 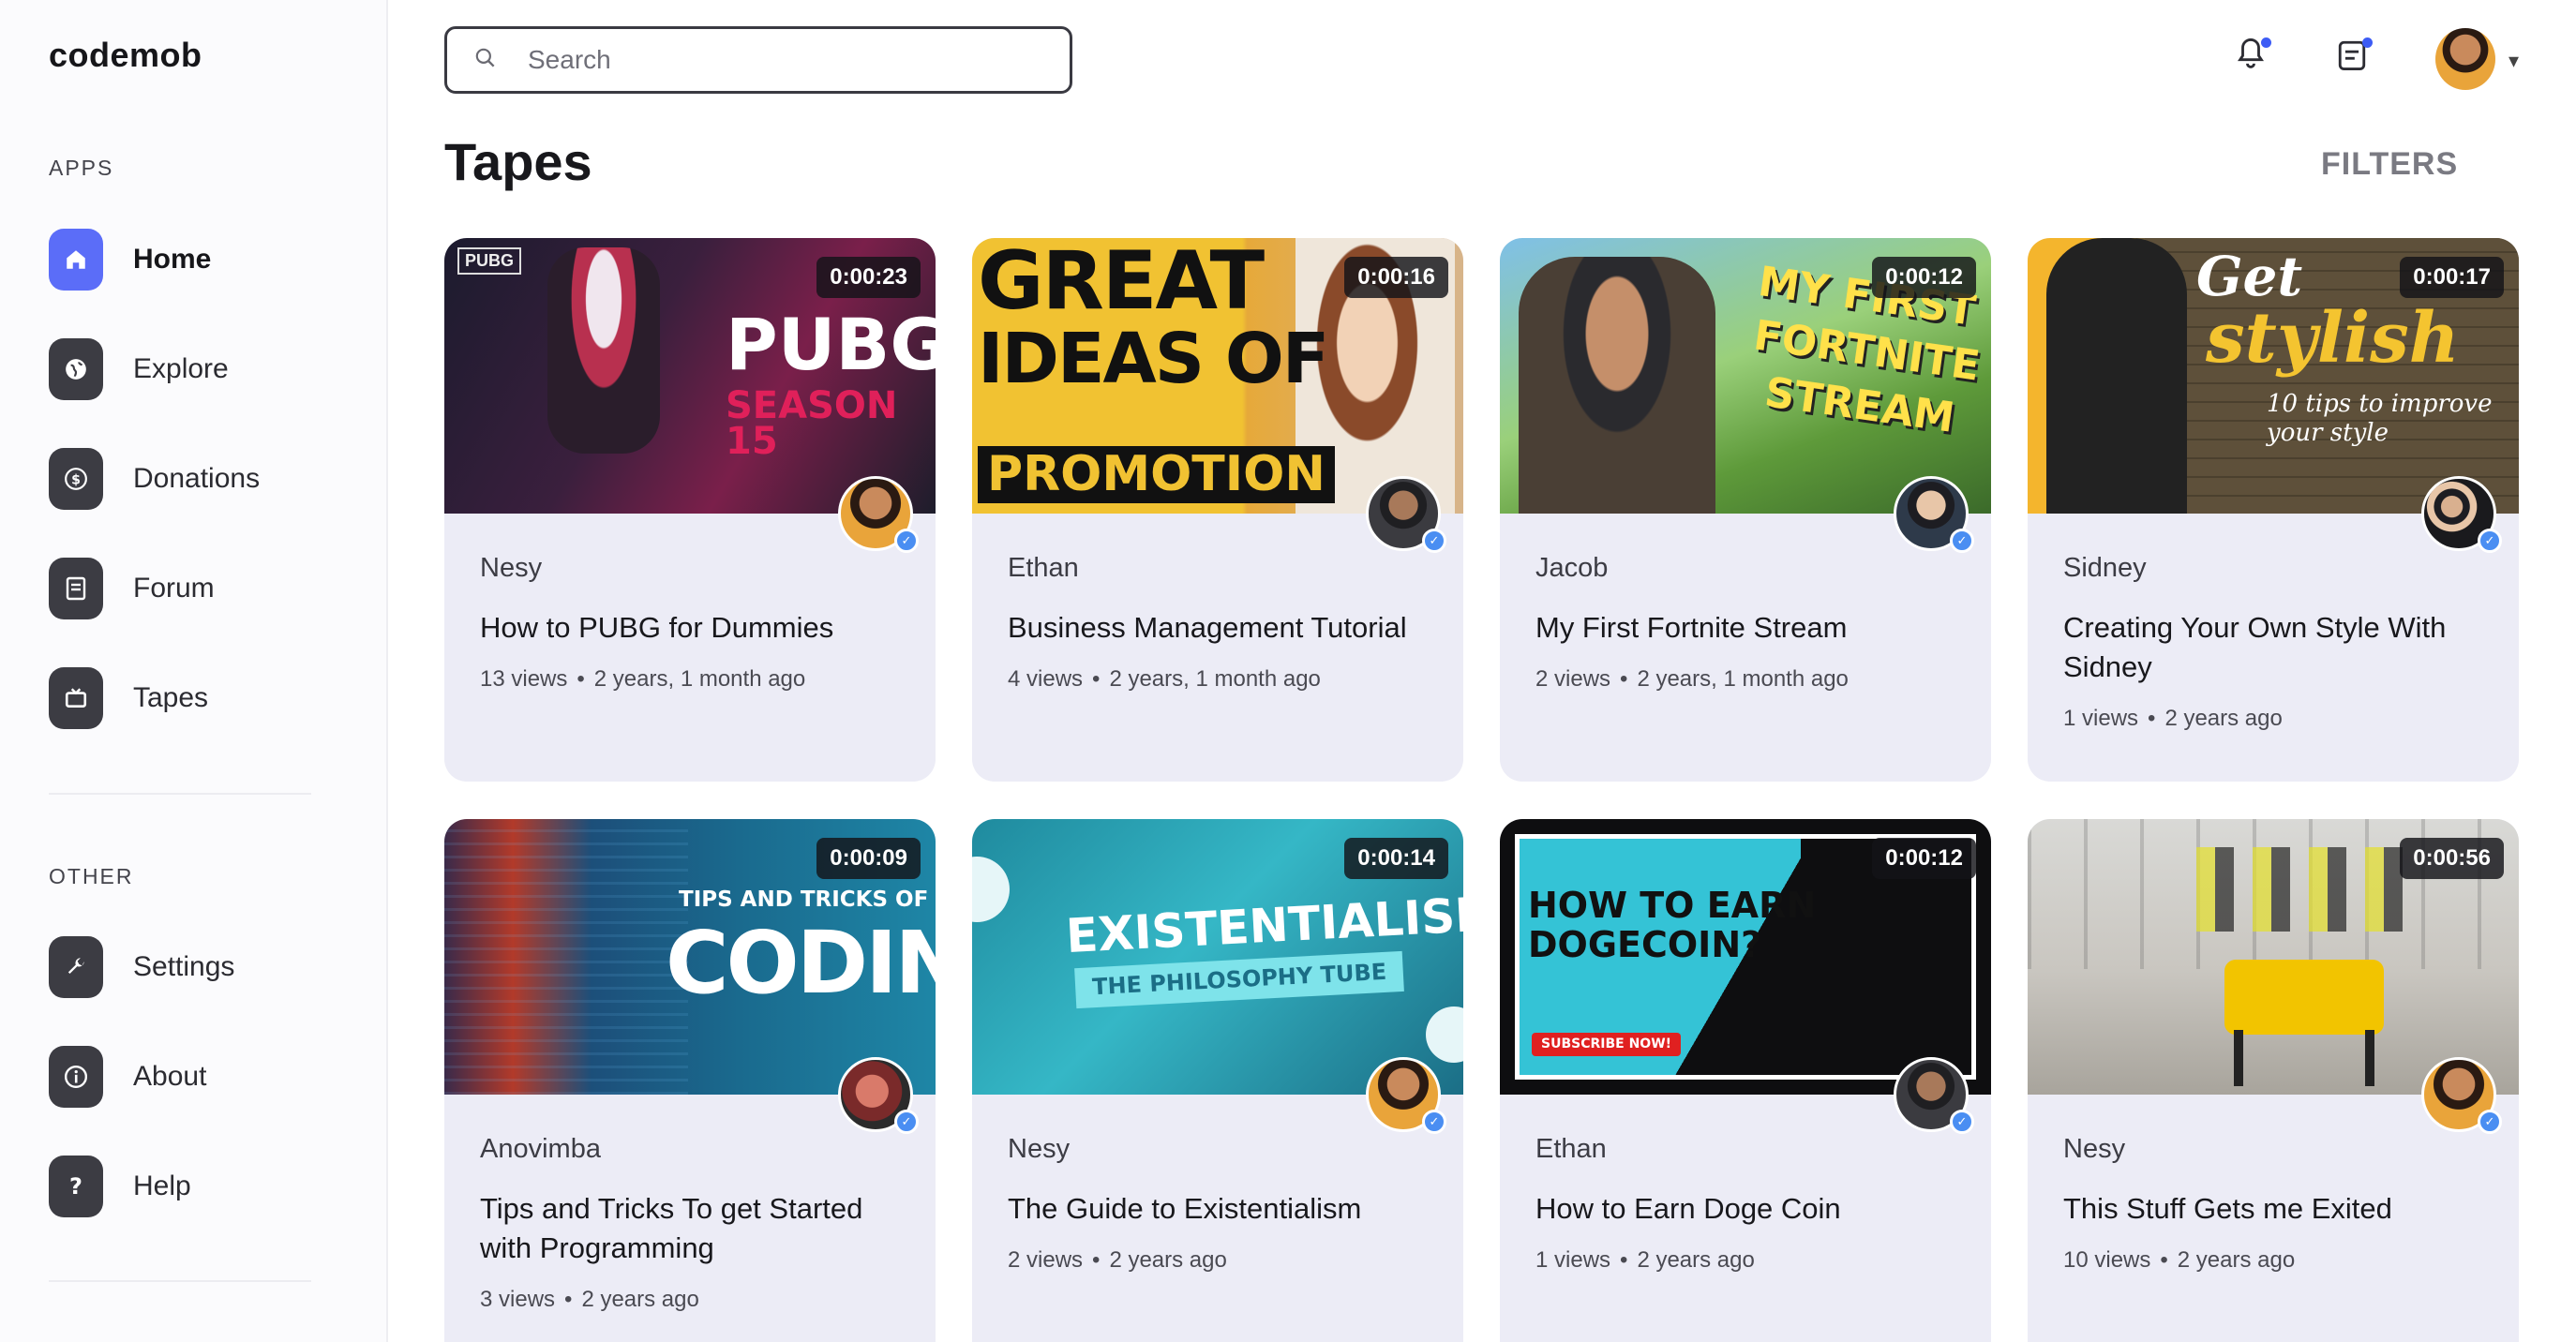 What do you see at coordinates (2266, 42) in the screenshot?
I see `notification-dot` at bounding box center [2266, 42].